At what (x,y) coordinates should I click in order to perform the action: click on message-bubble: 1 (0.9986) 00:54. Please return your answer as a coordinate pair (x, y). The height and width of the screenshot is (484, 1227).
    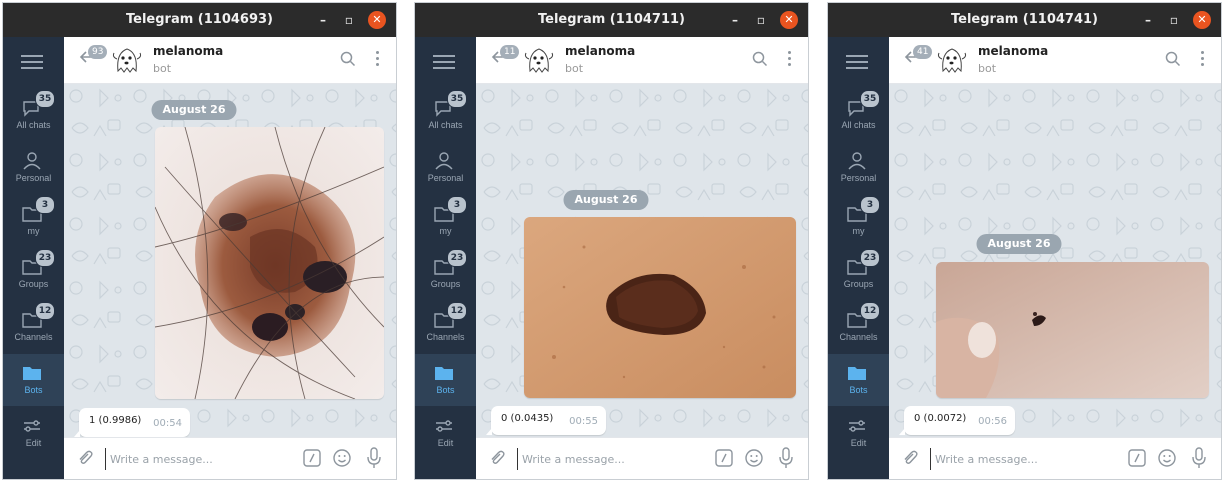
    Looking at the image, I should click on (132, 422).